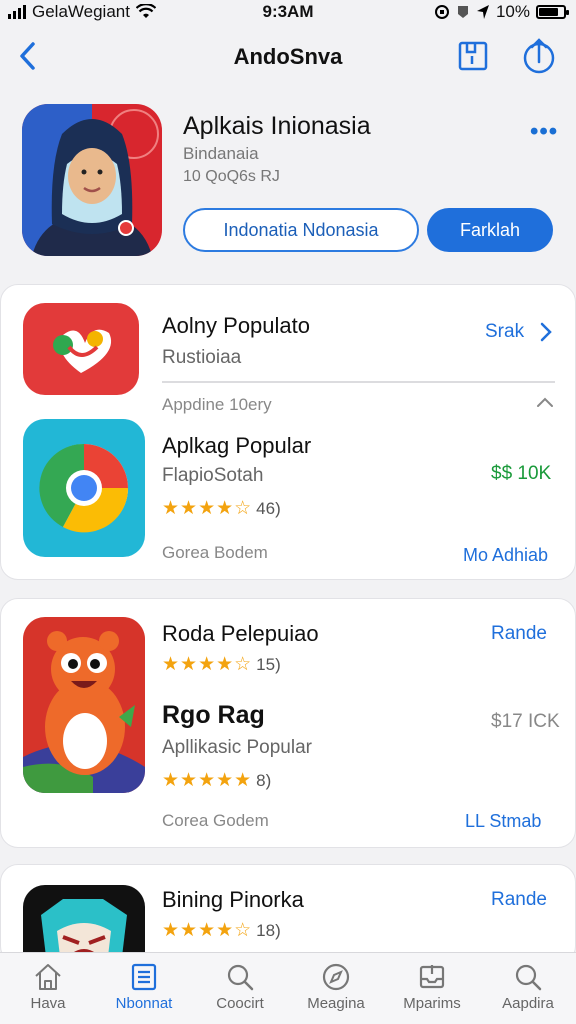 The width and height of the screenshot is (576, 1024). I want to click on app-list-card: Bining Pinorka ★★★★☆ 18) Rande, so click(288, 914).